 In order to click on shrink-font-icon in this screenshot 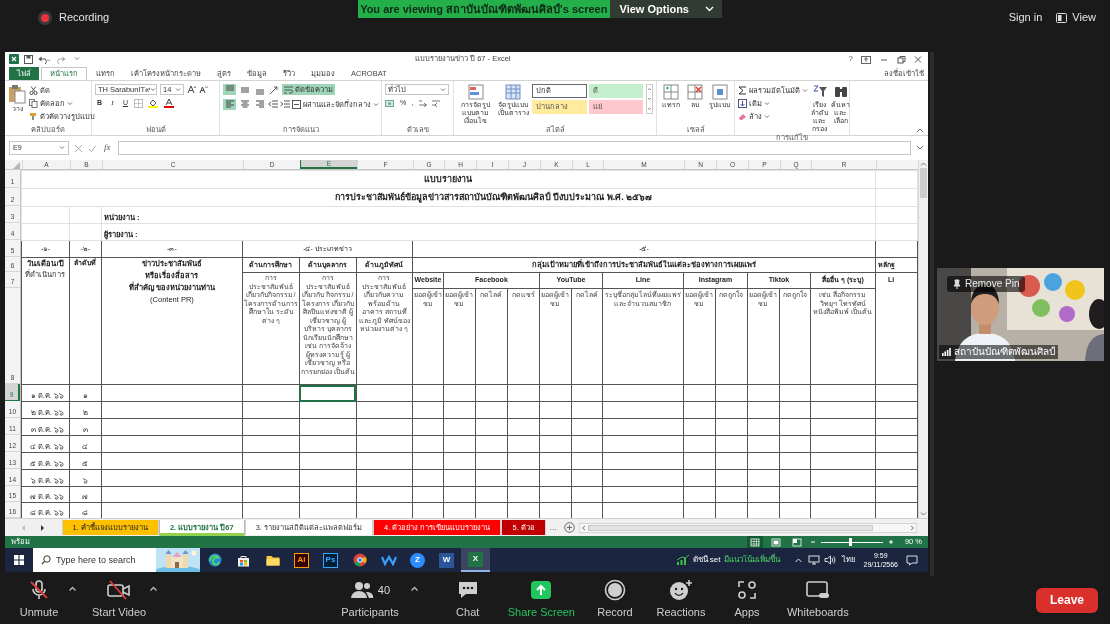, I will do `click(203, 89)`.